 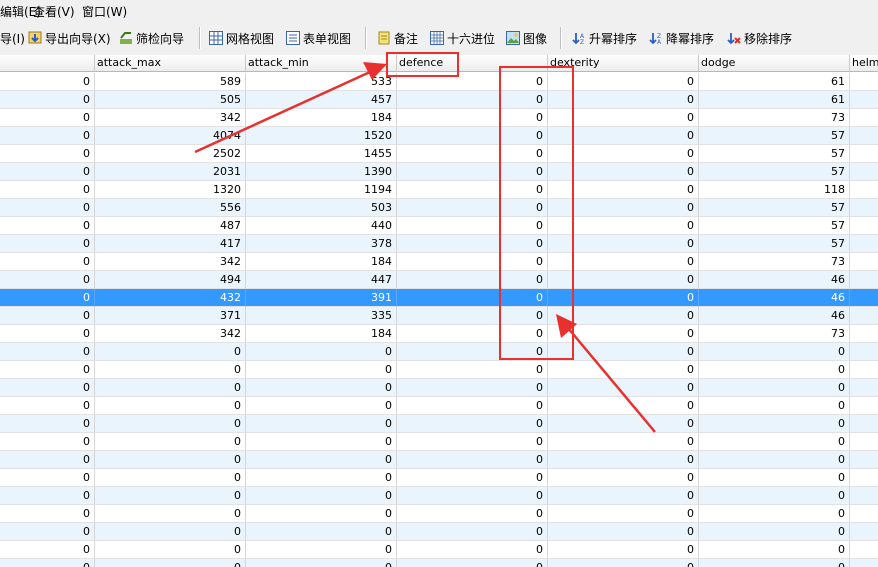 What do you see at coordinates (606, 373) in the screenshot?
I see `annotation-arrow-to-values` at bounding box center [606, 373].